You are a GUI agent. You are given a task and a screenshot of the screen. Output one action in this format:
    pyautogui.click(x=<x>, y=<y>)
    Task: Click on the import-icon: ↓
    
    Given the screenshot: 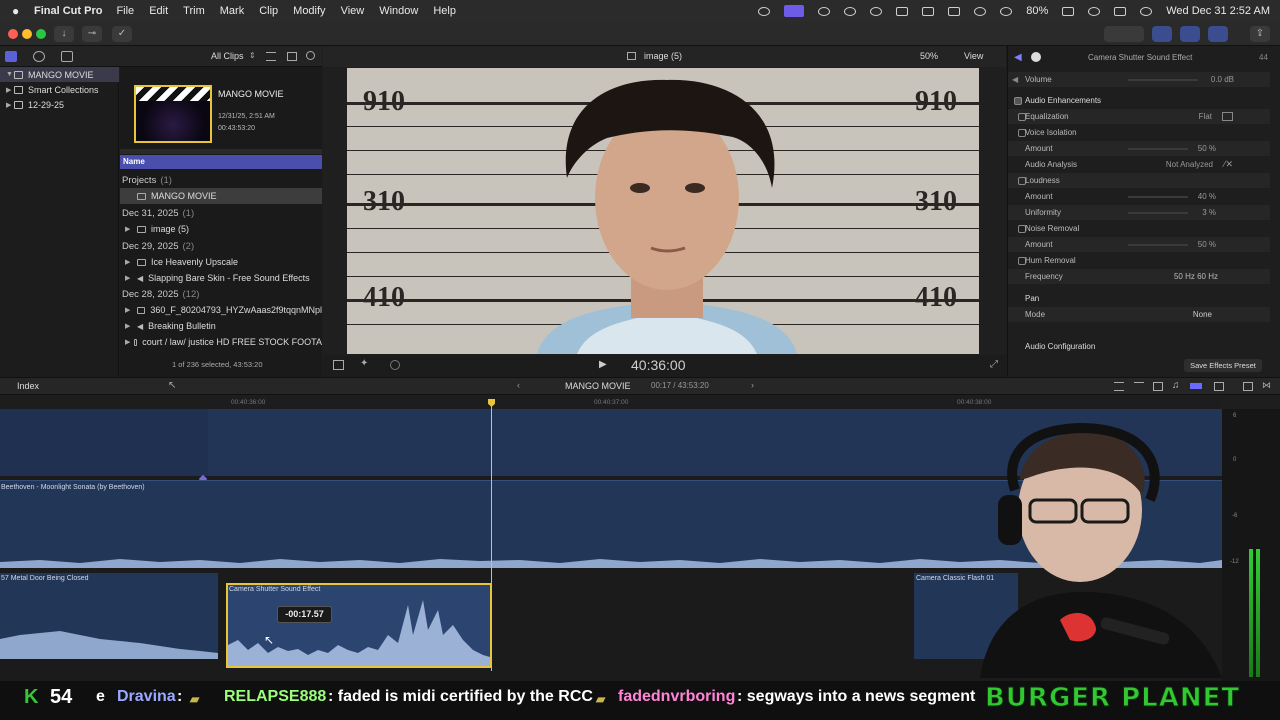 What is the action you would take?
    pyautogui.click(x=64, y=34)
    